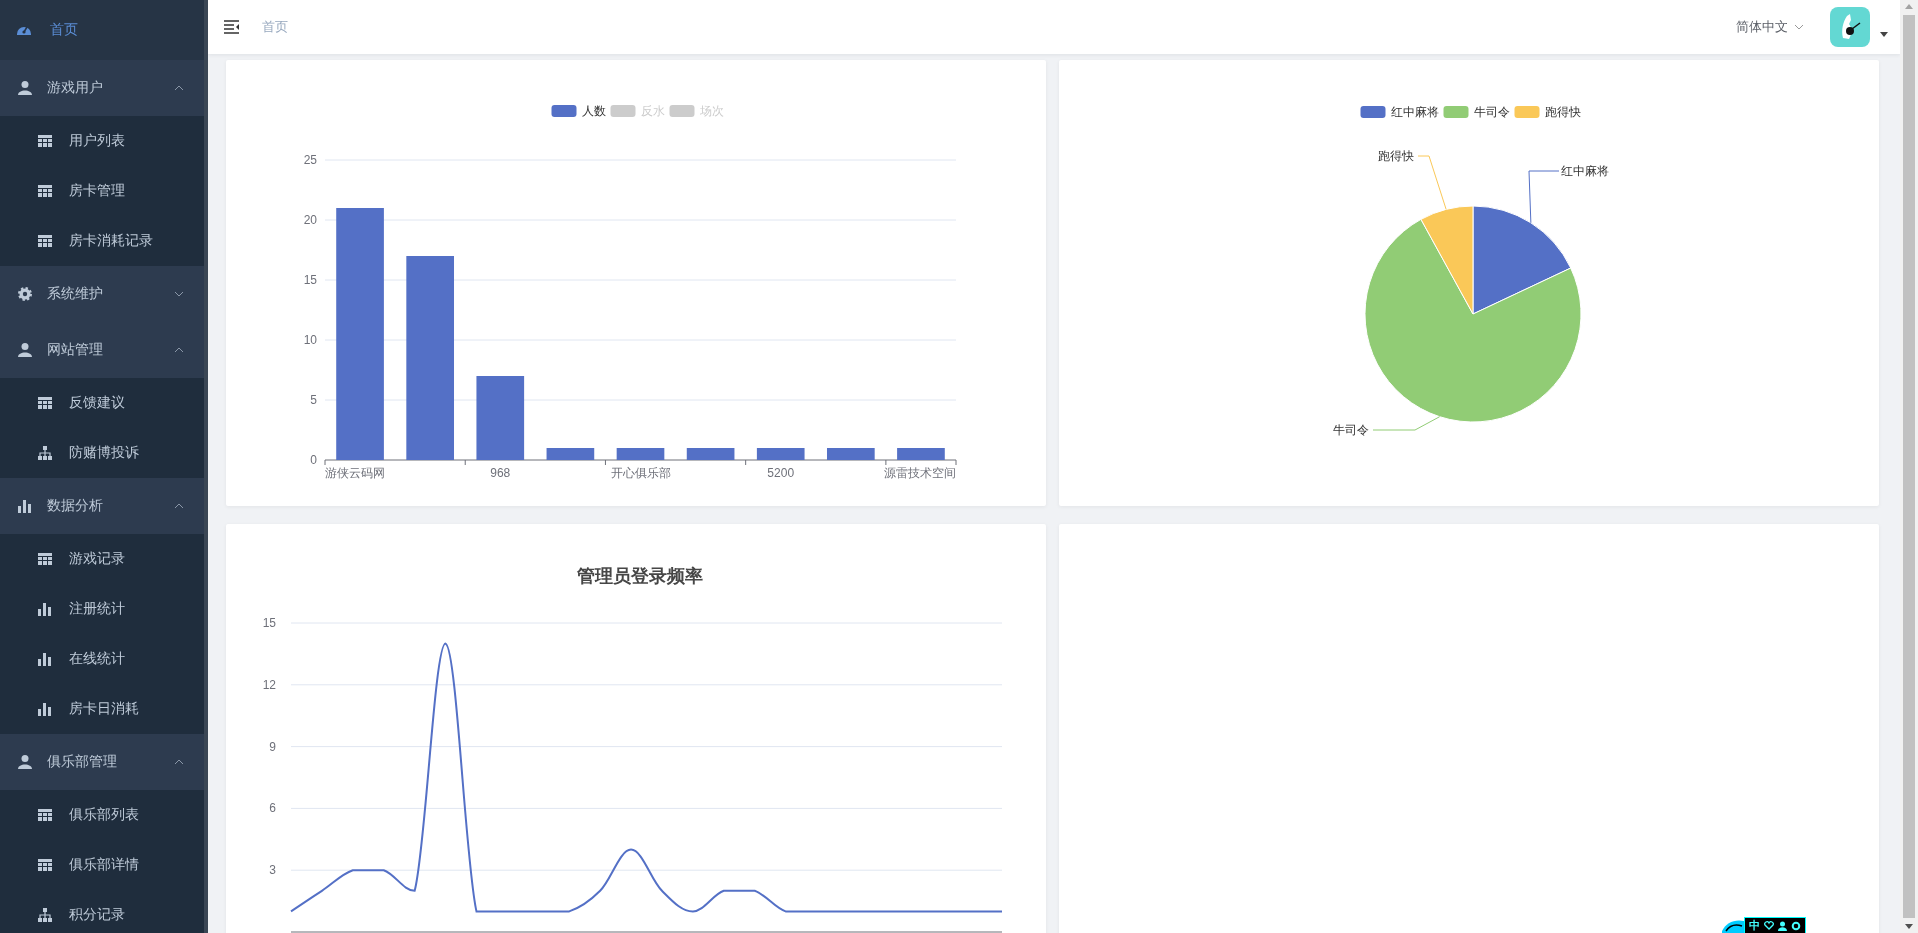 The image size is (1918, 933). Describe the element at coordinates (640, 473) in the screenshot. I see `axis-label: 开心俱乐部` at that location.